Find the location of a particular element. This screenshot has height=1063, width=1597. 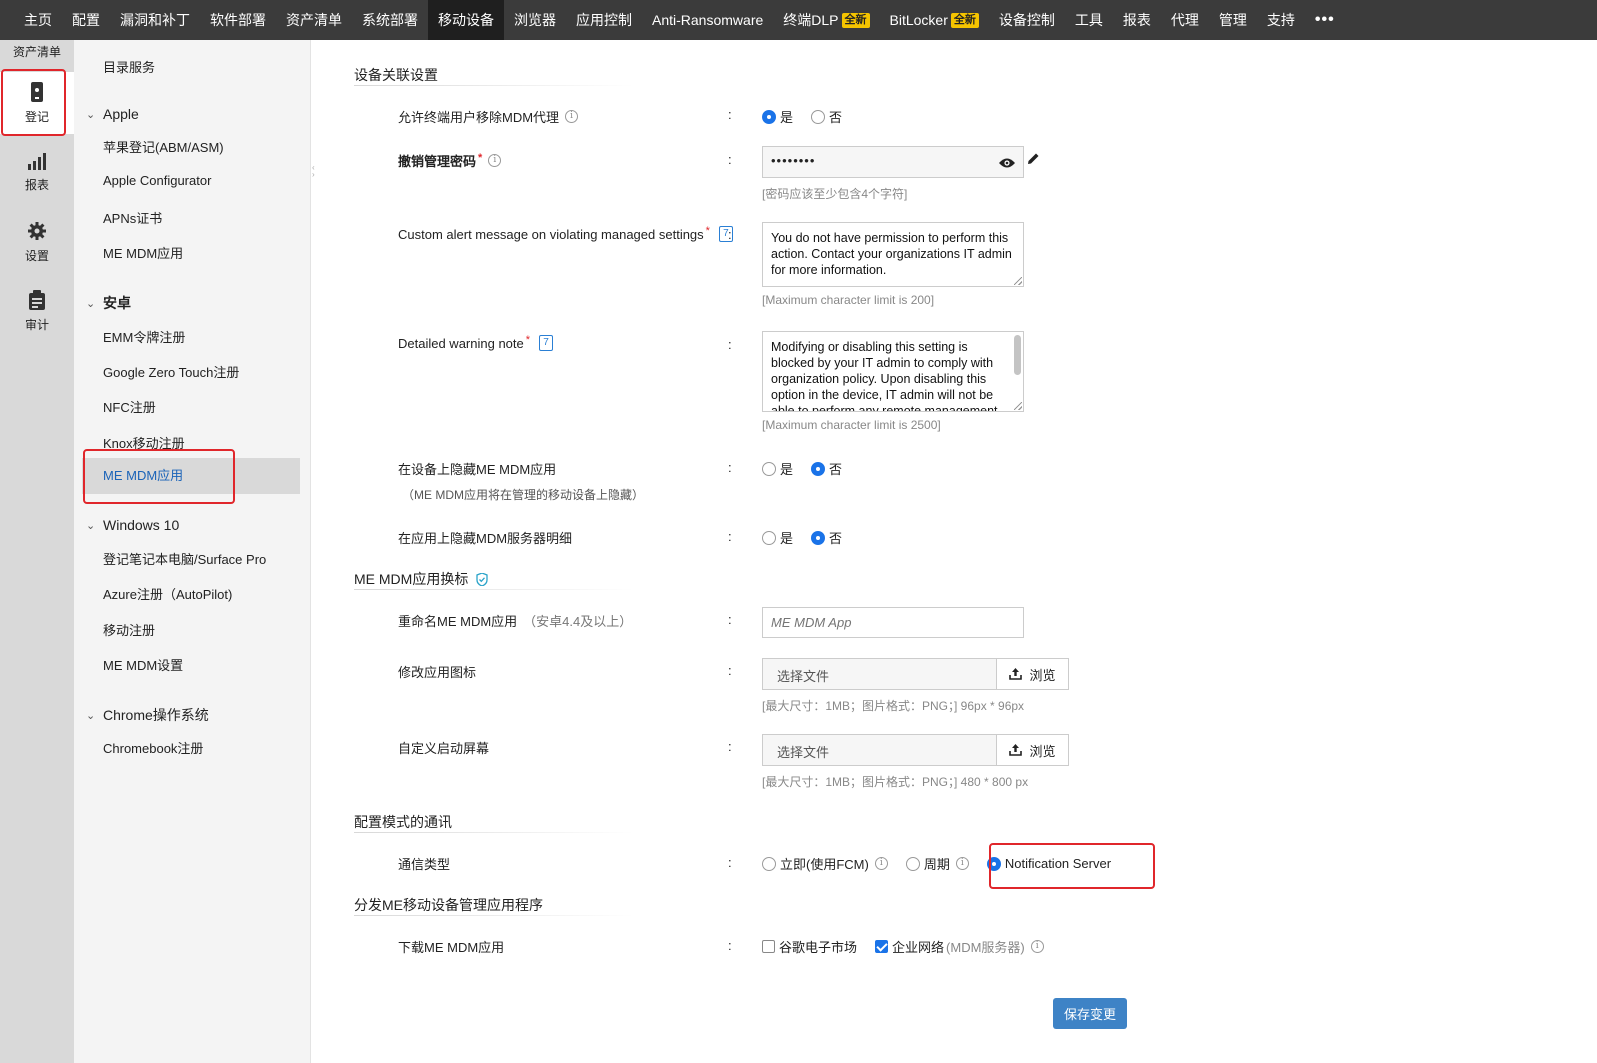

sidebar-item-mobile-enroll: 移动注册 is located at coordinates (129, 629).